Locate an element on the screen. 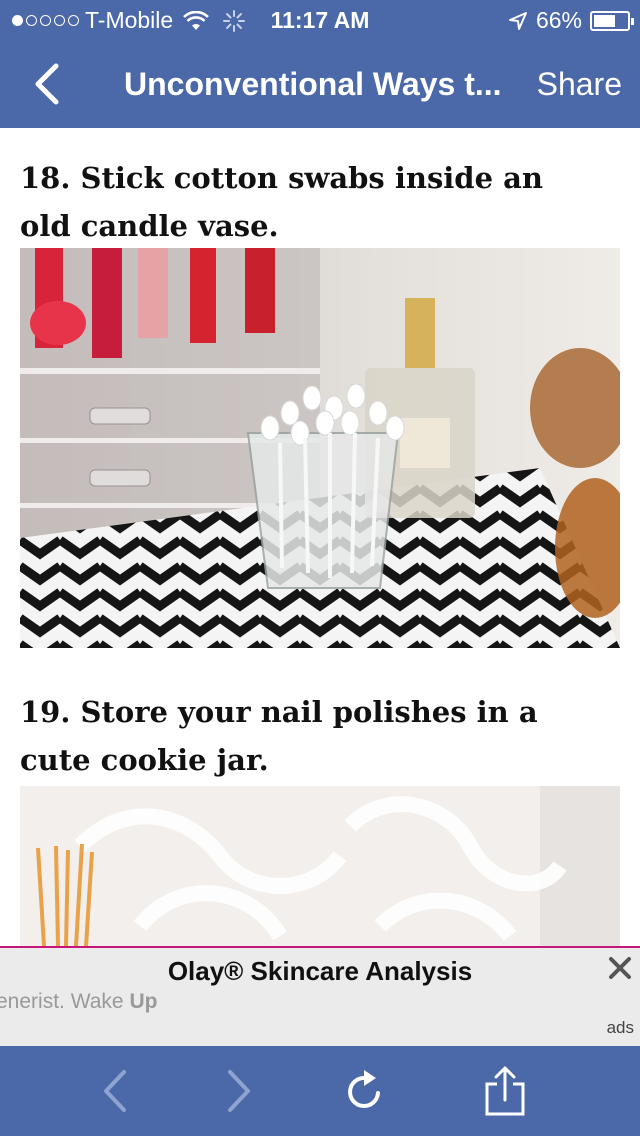 Image resolution: width=640 pixels, height=1136 pixels. battery-percent: 66% is located at coordinates (558, 20).